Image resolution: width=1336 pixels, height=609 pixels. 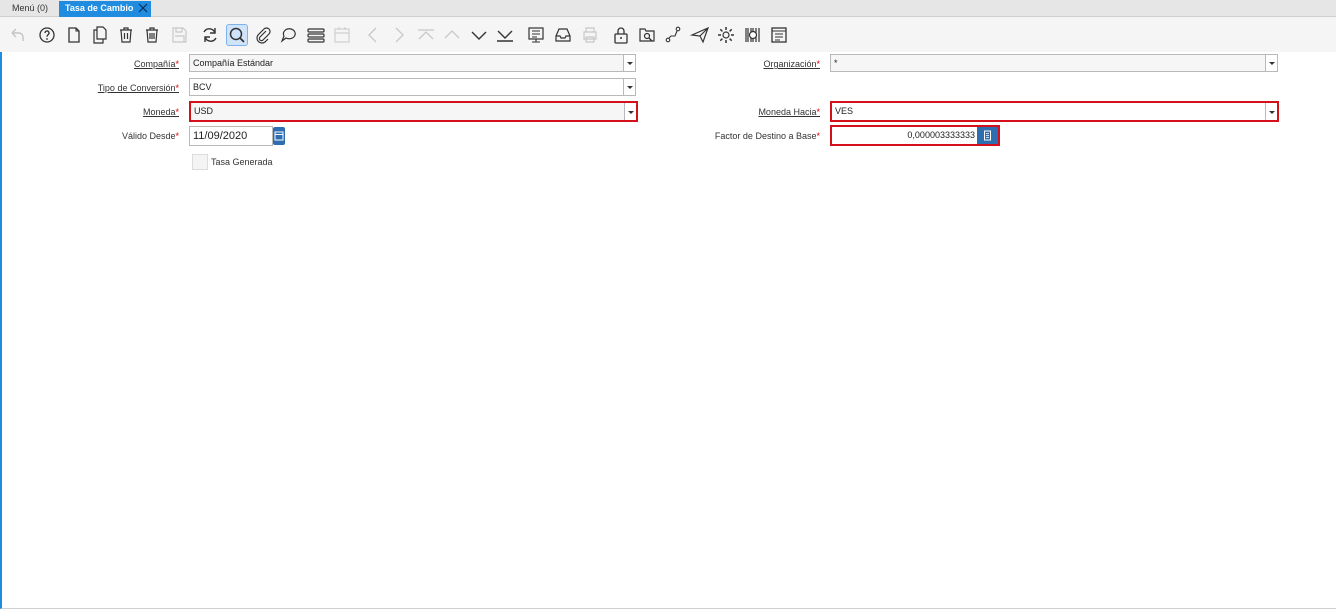 I want to click on help-icon, so click(x=47, y=35).